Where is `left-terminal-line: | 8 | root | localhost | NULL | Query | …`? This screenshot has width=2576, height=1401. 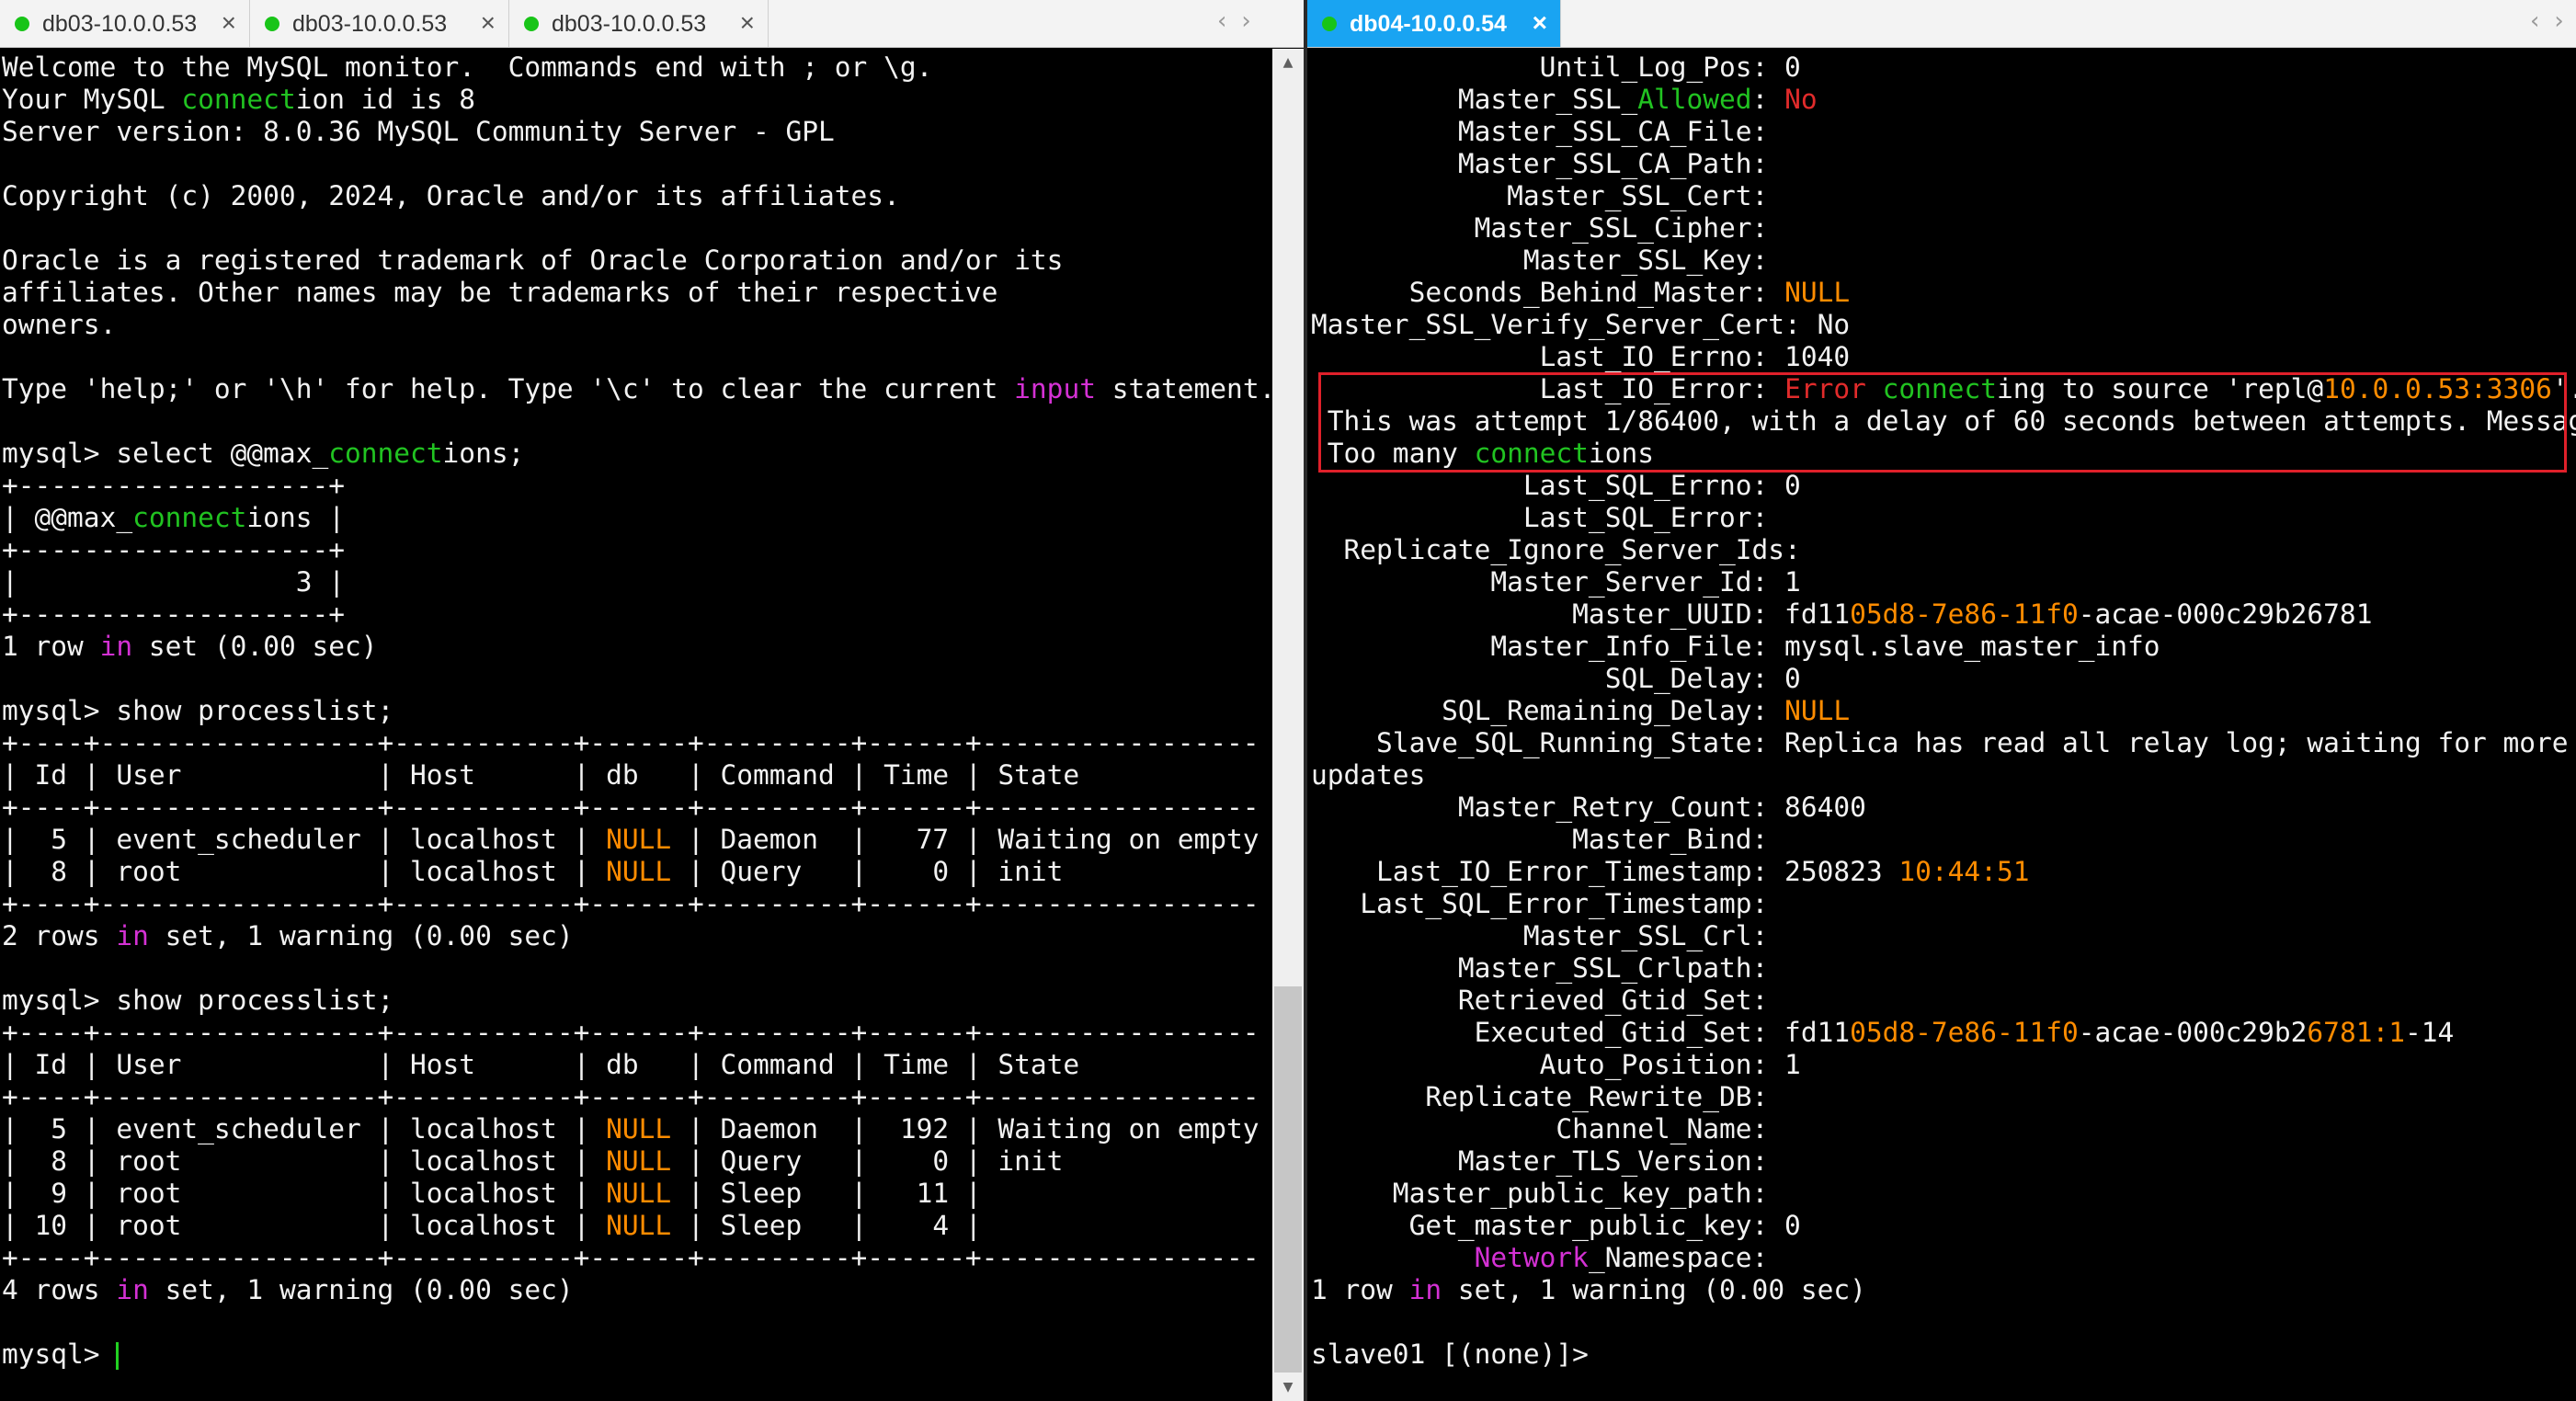
left-terminal-line: | 8 | root | localhost | NULL | Query | … is located at coordinates (636, 872).